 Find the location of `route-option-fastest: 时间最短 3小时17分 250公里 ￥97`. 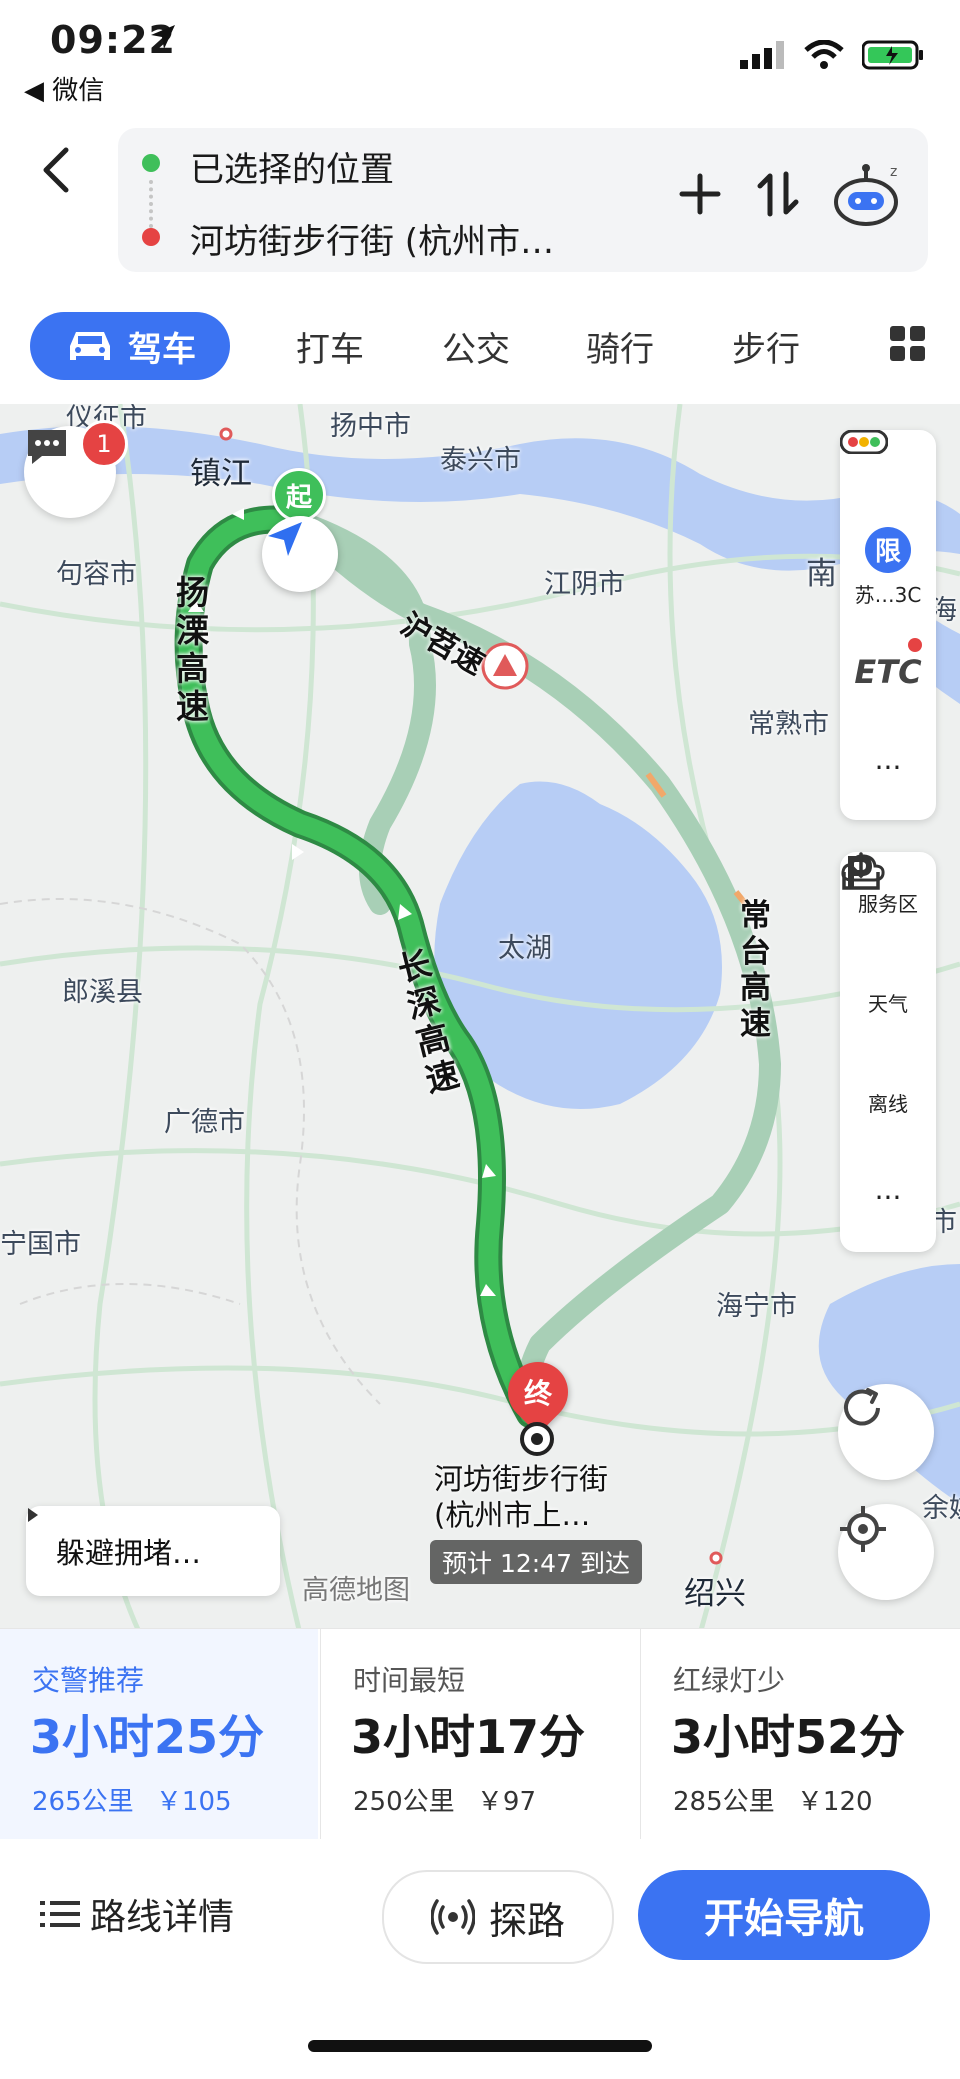

route-option-fastest: 时间最短 3小时17分 250公里 ￥97 is located at coordinates (479, 1734).